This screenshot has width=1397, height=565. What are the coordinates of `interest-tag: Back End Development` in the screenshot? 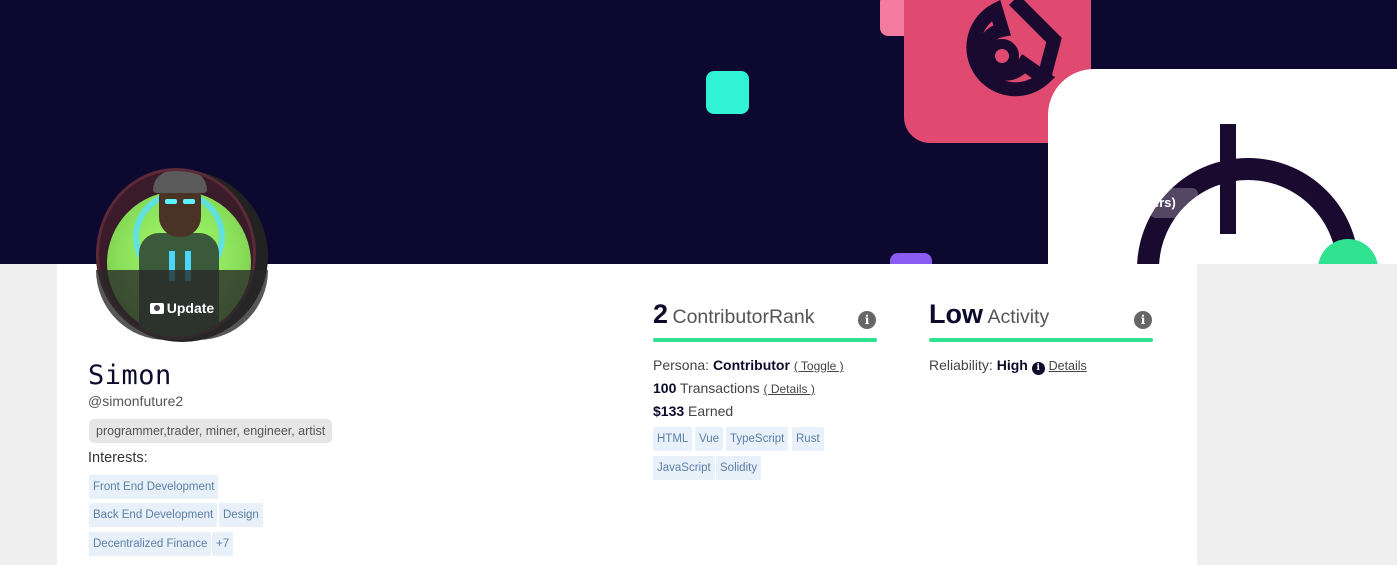 It's located at (153, 515).